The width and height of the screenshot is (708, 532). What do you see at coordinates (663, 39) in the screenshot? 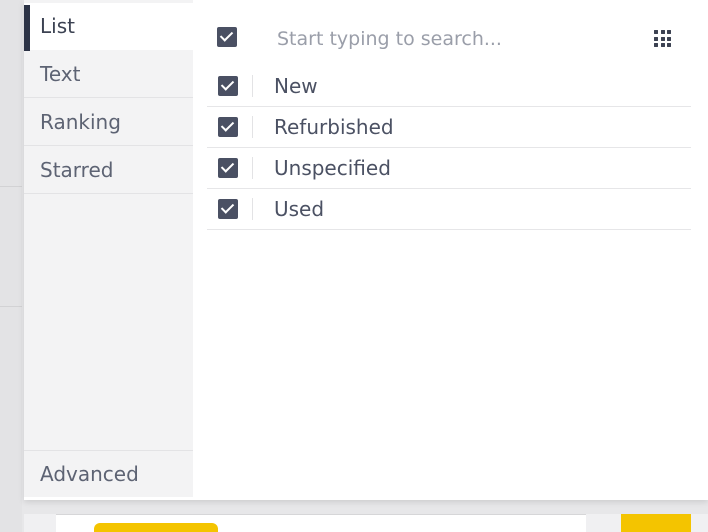
I see `grid-dots-icon` at bounding box center [663, 39].